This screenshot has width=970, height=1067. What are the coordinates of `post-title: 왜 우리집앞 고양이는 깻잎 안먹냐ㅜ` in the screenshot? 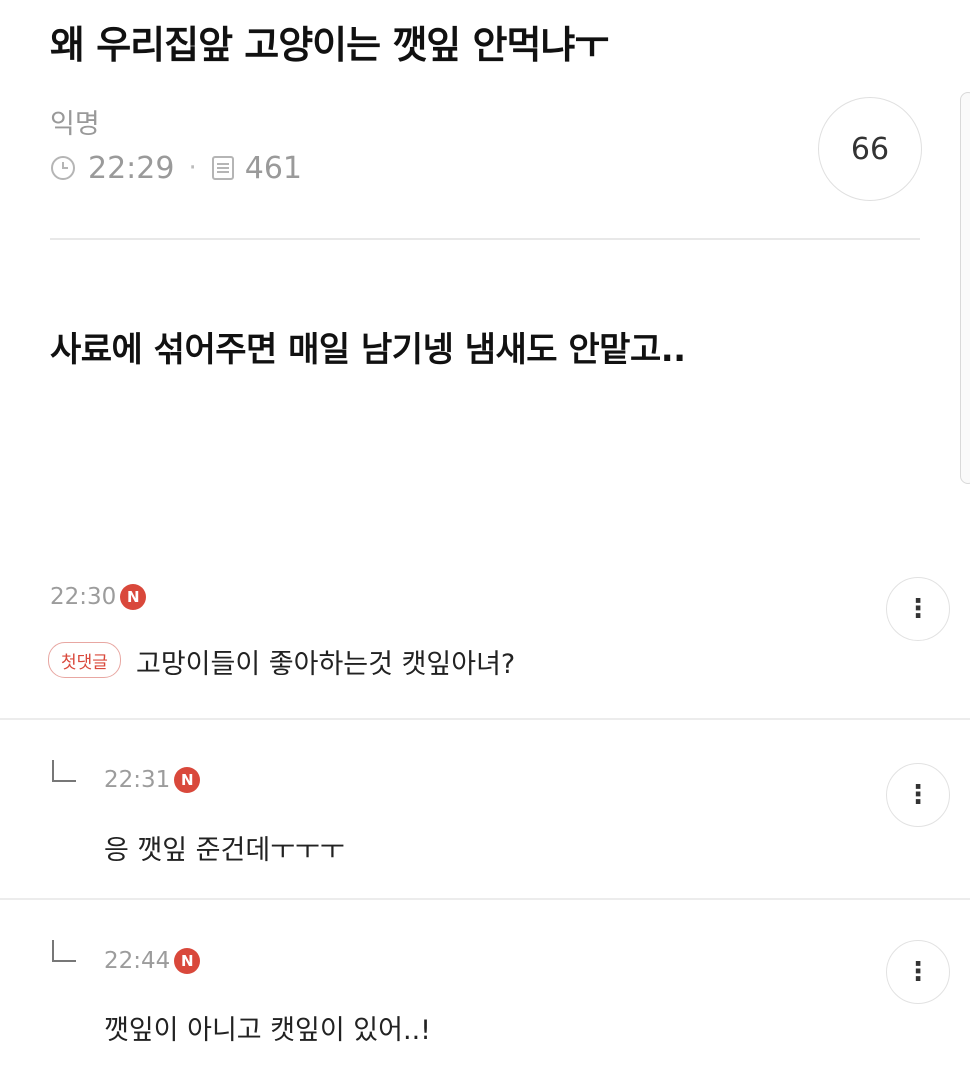 It's located at (329, 45).